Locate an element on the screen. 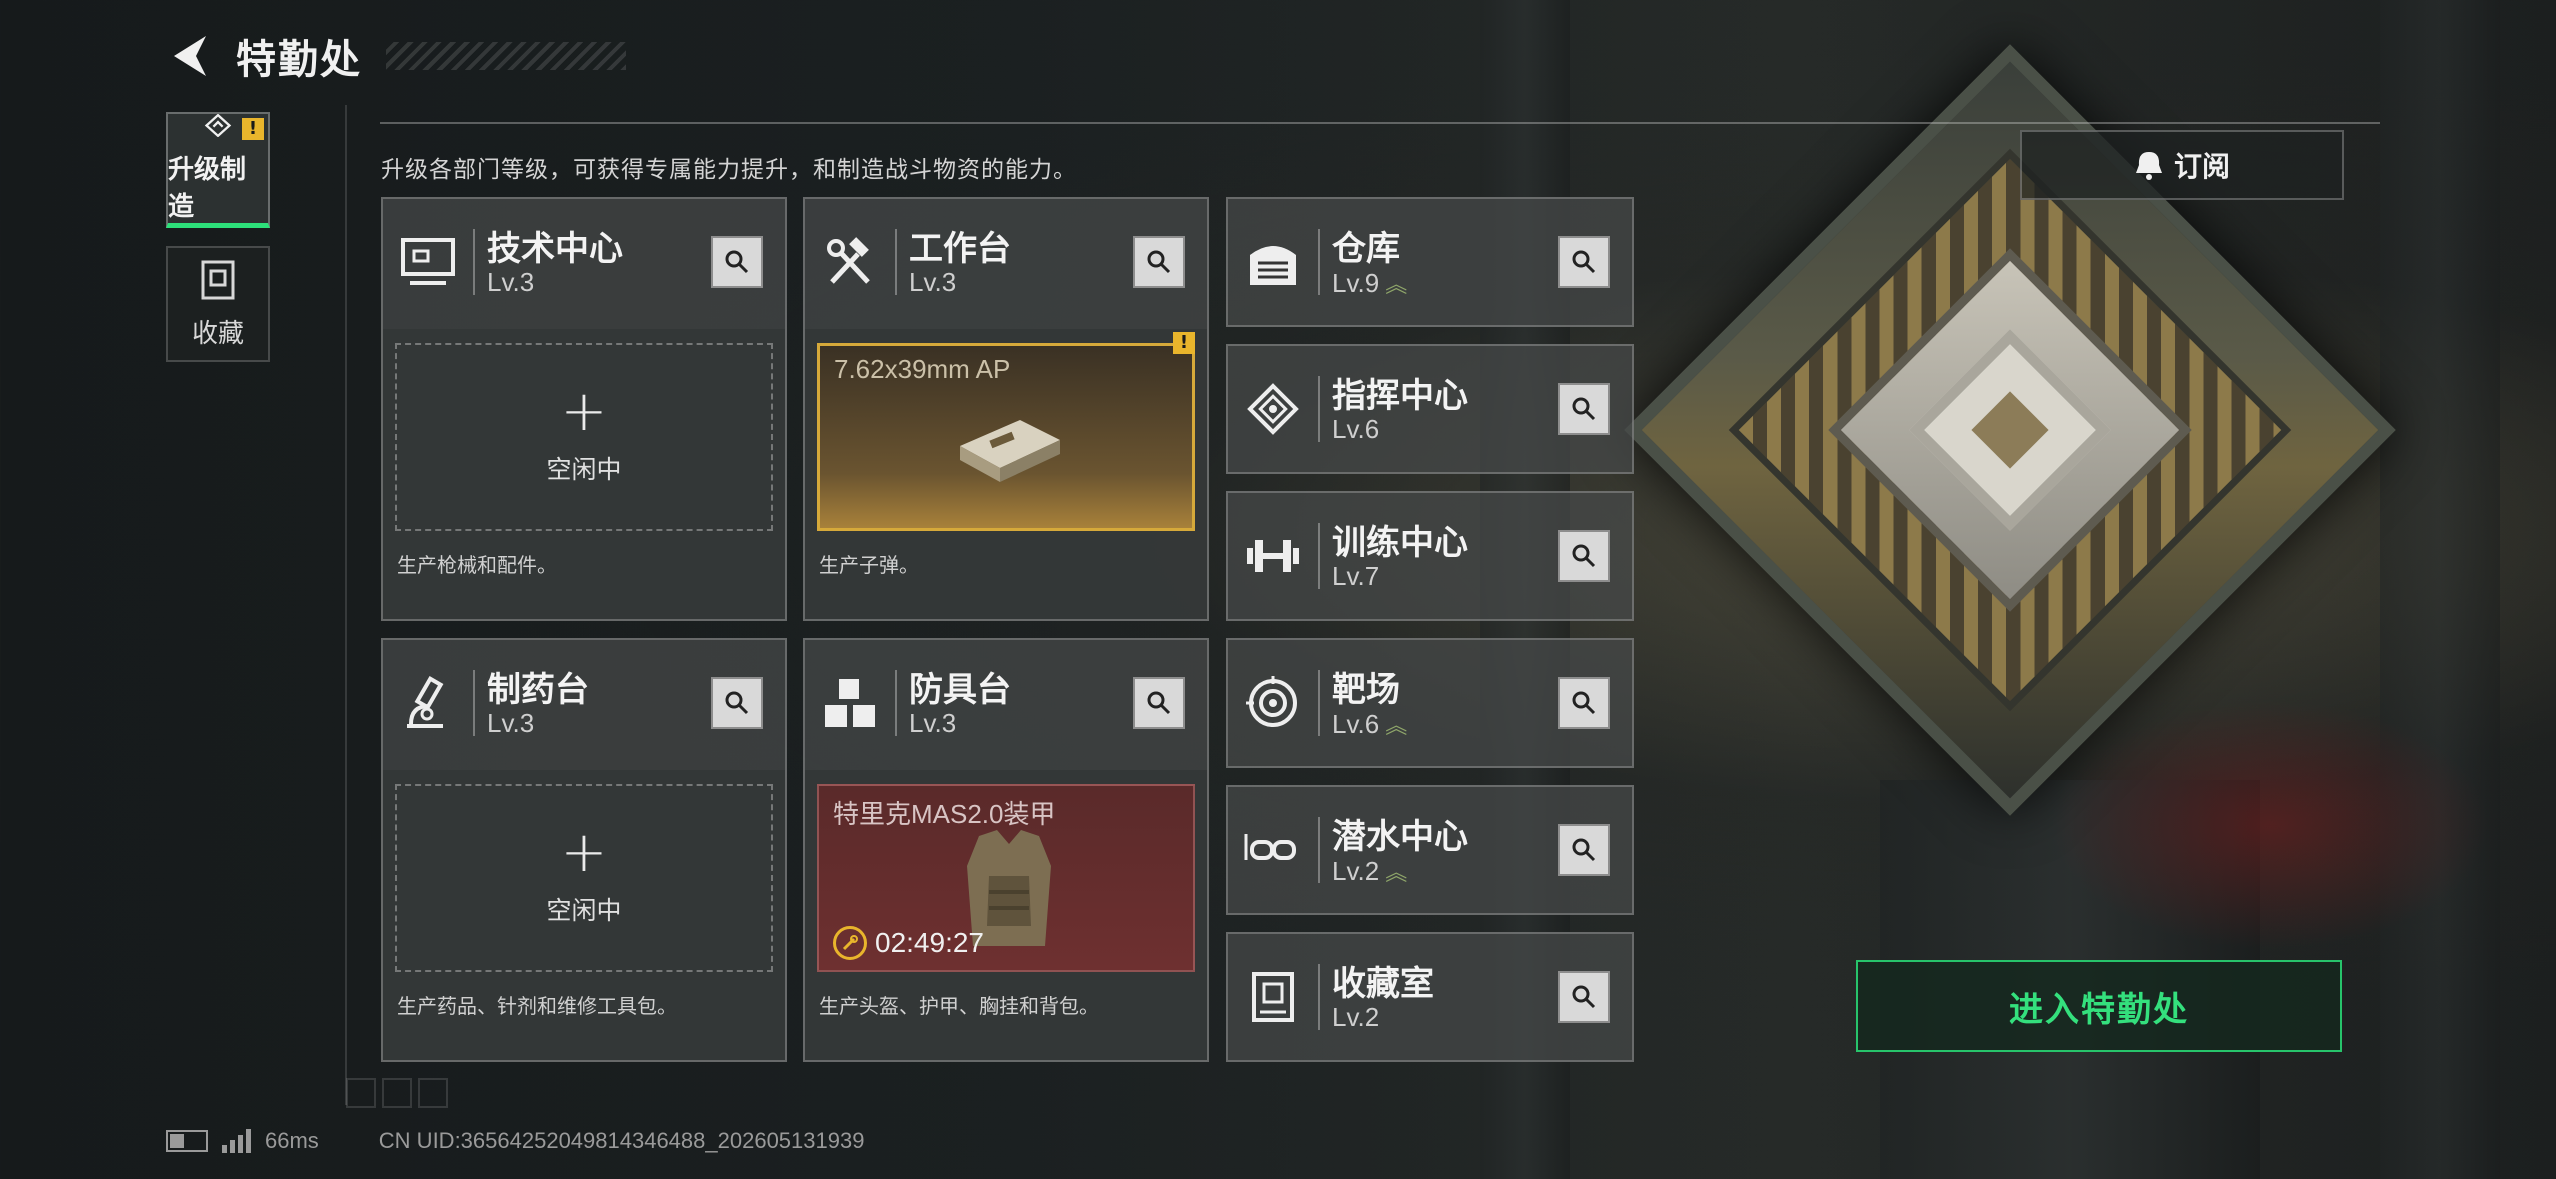 Image resolution: width=2556 pixels, height=1179 pixels. hammer-wrench-icon is located at coordinates (850, 262).